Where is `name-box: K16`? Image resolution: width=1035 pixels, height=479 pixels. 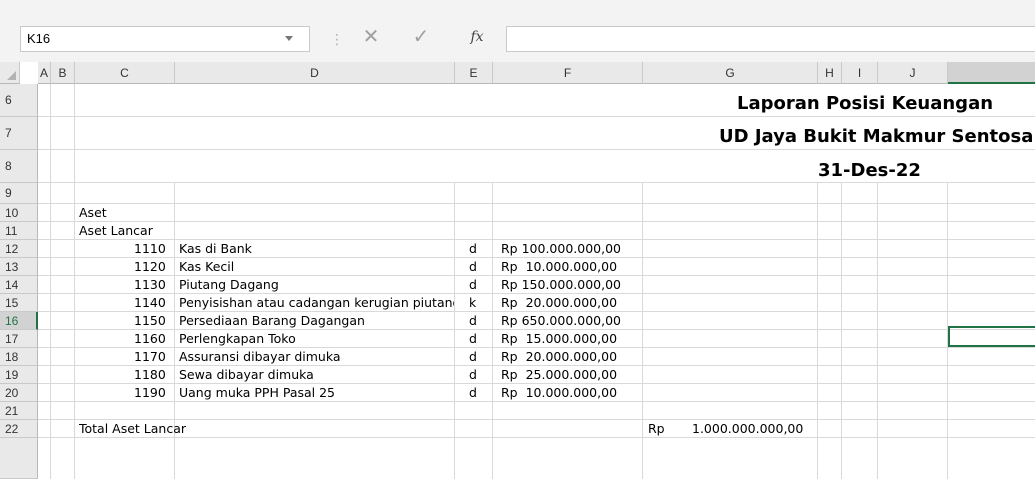
name-box: K16 is located at coordinates (165, 39).